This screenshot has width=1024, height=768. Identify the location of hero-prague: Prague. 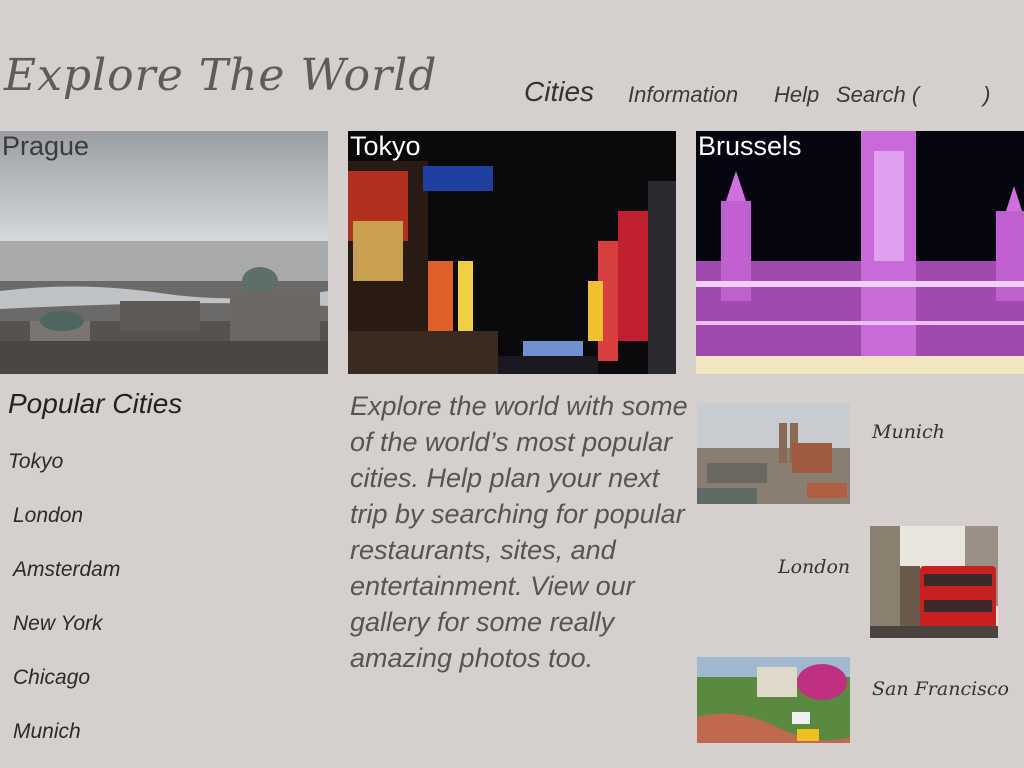
(164, 252).